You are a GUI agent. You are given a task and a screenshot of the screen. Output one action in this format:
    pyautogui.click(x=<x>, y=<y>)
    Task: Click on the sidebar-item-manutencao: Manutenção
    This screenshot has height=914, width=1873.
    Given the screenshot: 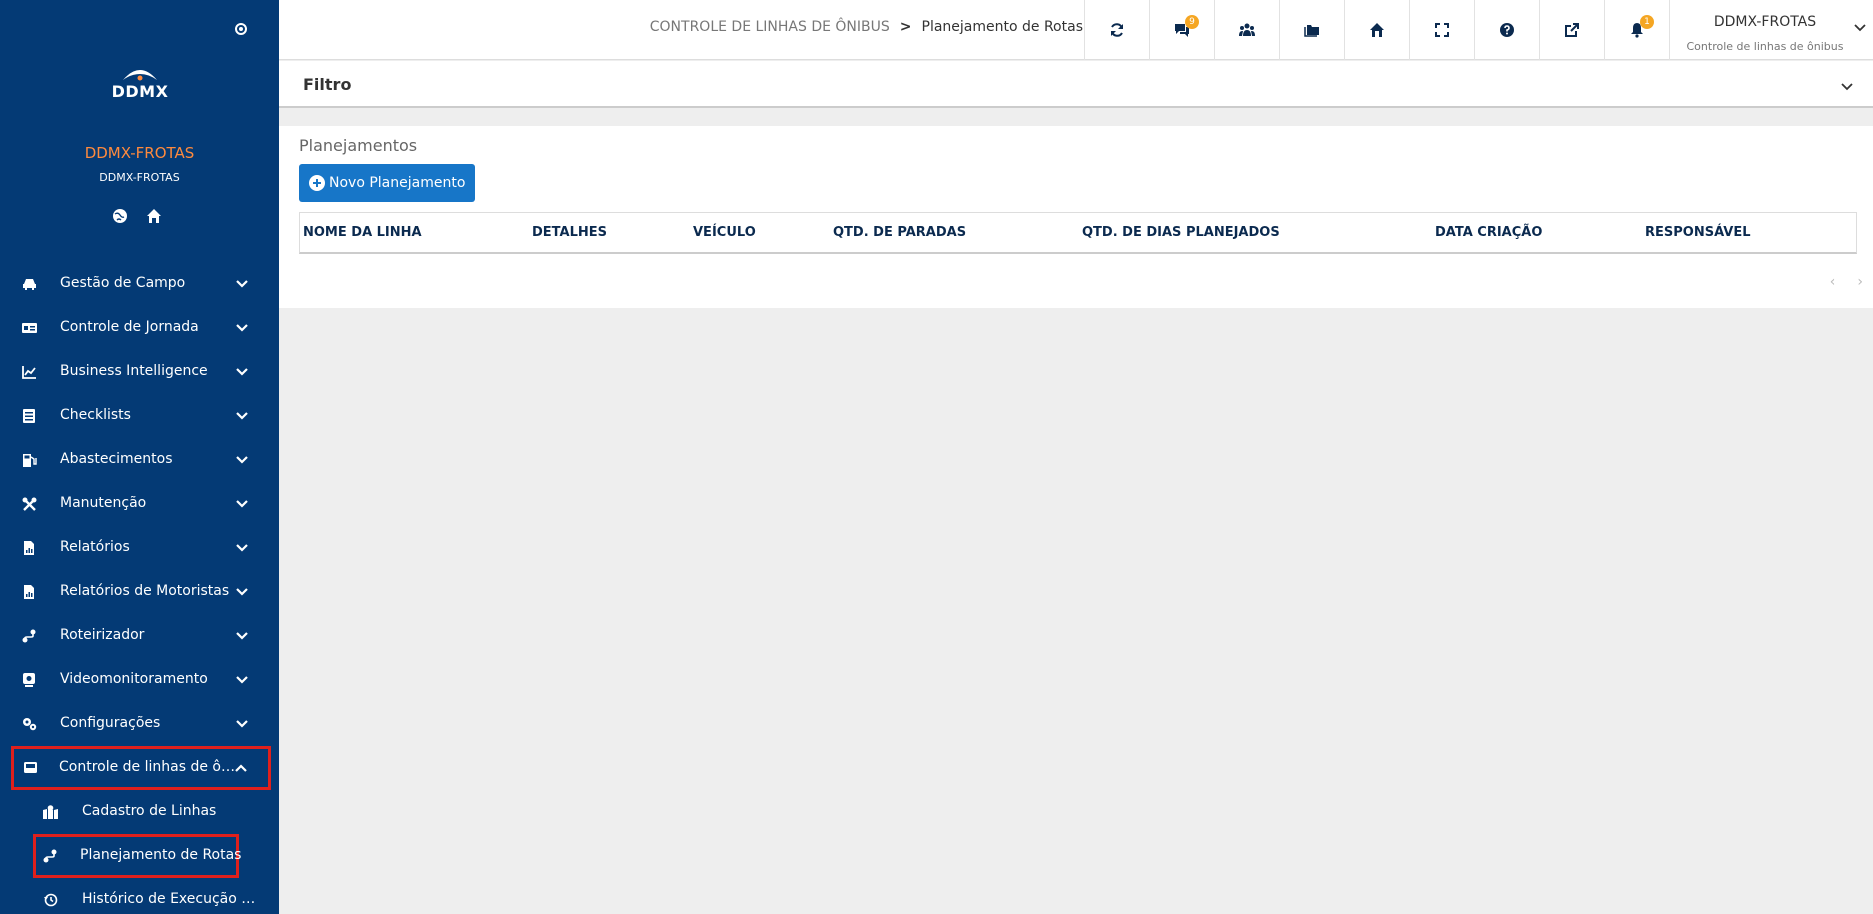 What is the action you would take?
    pyautogui.click(x=139, y=504)
    